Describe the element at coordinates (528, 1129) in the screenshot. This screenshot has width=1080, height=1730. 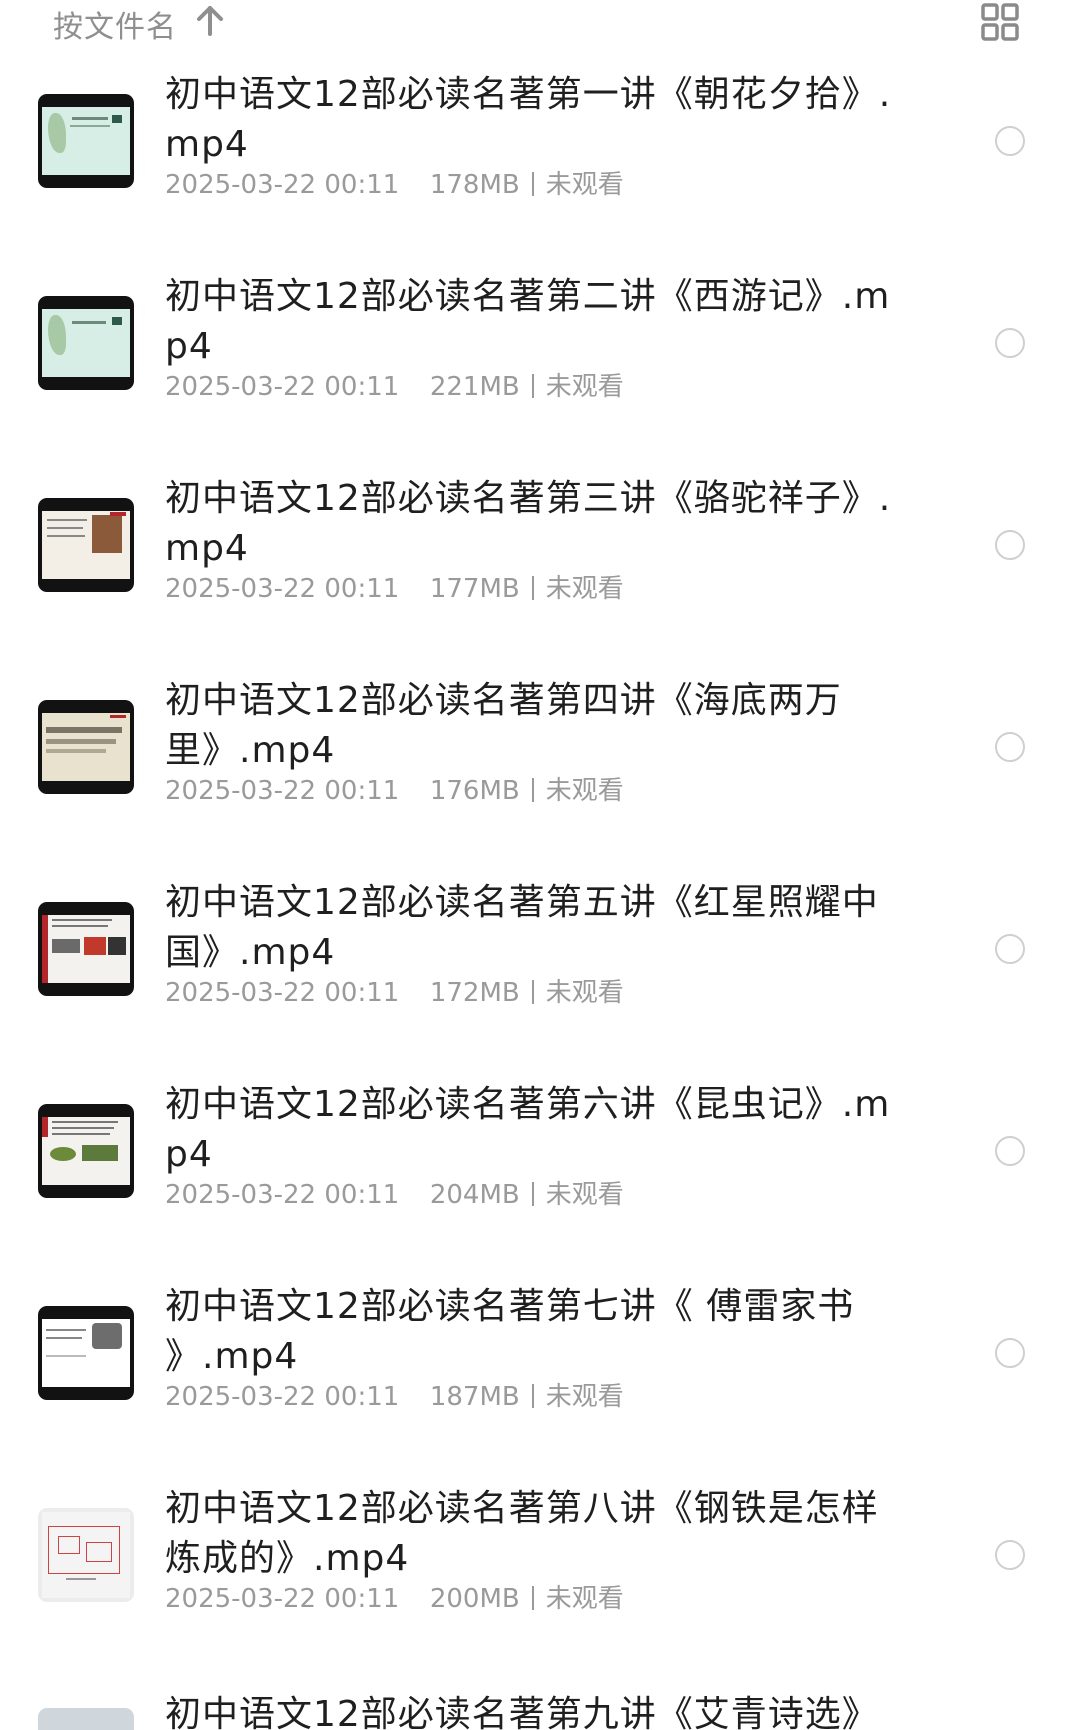
I see `file-name: 初中语文12部必读名著第六讲《昆虫记》.mp4` at that location.